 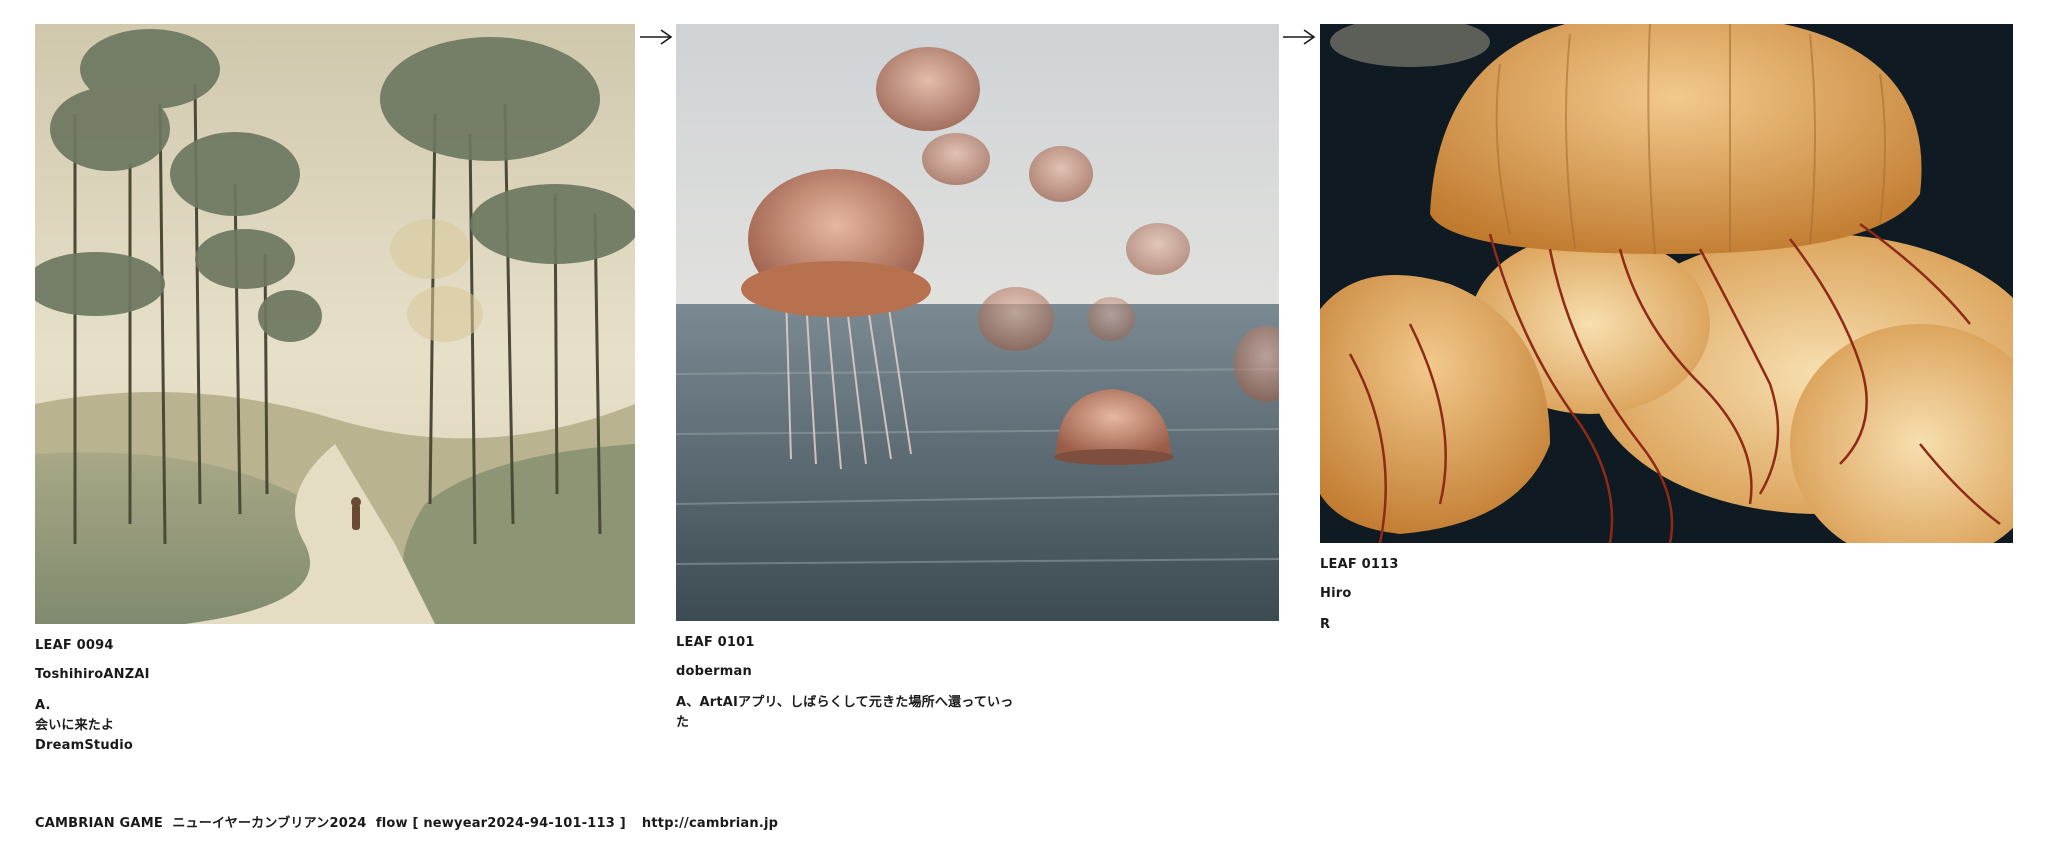 I want to click on leaf-comment: A. 会いに来たよ DreamStudio, so click(x=84, y=725).